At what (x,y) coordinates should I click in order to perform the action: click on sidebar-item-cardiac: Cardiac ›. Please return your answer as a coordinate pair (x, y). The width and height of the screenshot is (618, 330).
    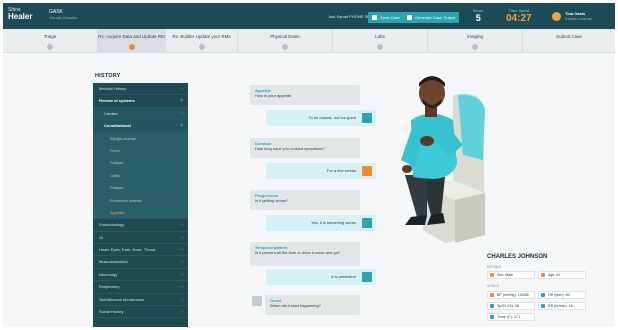
    Looking at the image, I should click on (140, 114).